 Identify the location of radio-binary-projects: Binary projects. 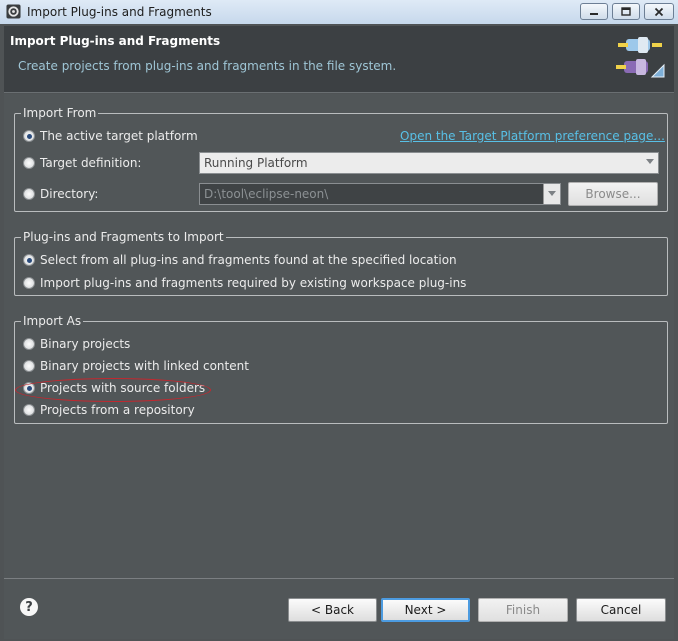
(76, 344).